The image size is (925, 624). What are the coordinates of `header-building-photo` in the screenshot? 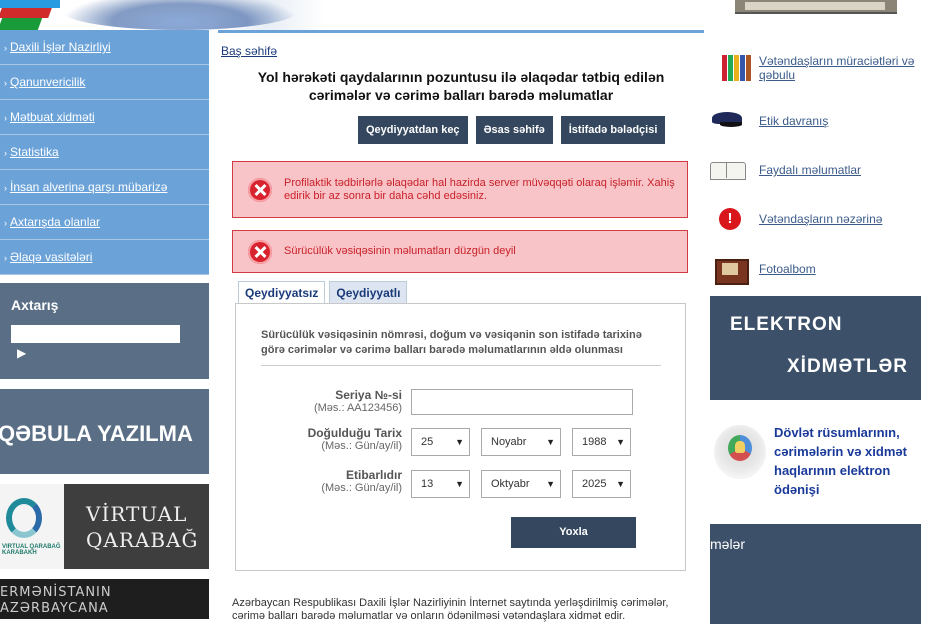 It's located at (816, 7).